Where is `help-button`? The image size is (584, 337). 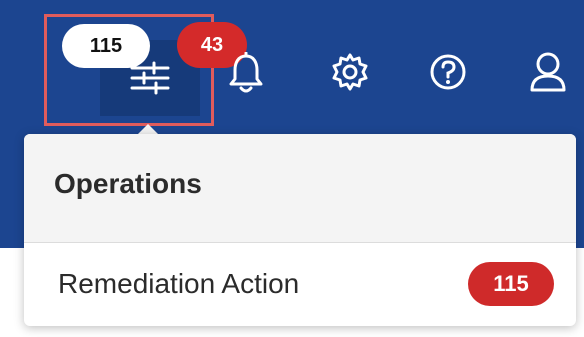 help-button is located at coordinates (448, 72).